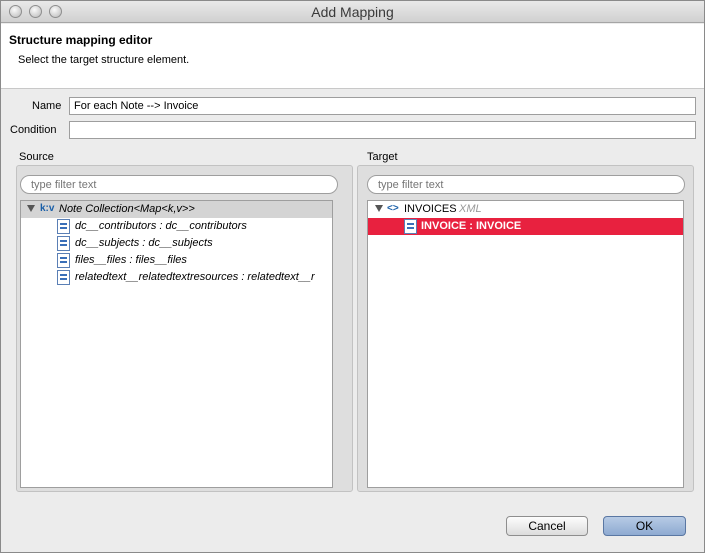  Describe the element at coordinates (382, 157) in the screenshot. I see `target-label: Target` at that location.